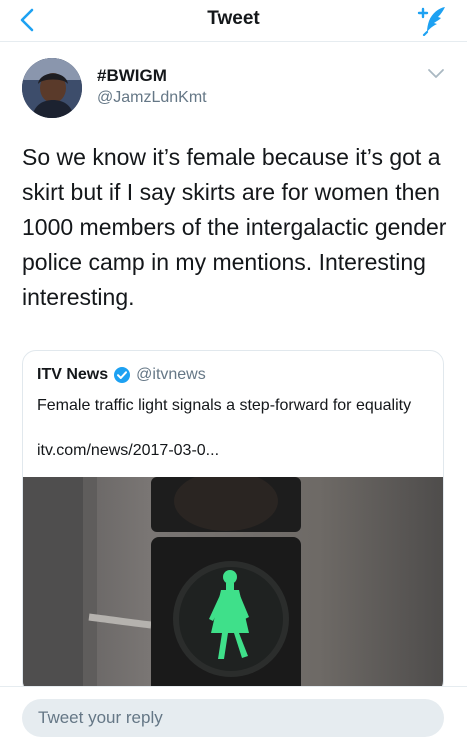 This screenshot has height=750, width=467. I want to click on chevron-down-icon, so click(436, 74).